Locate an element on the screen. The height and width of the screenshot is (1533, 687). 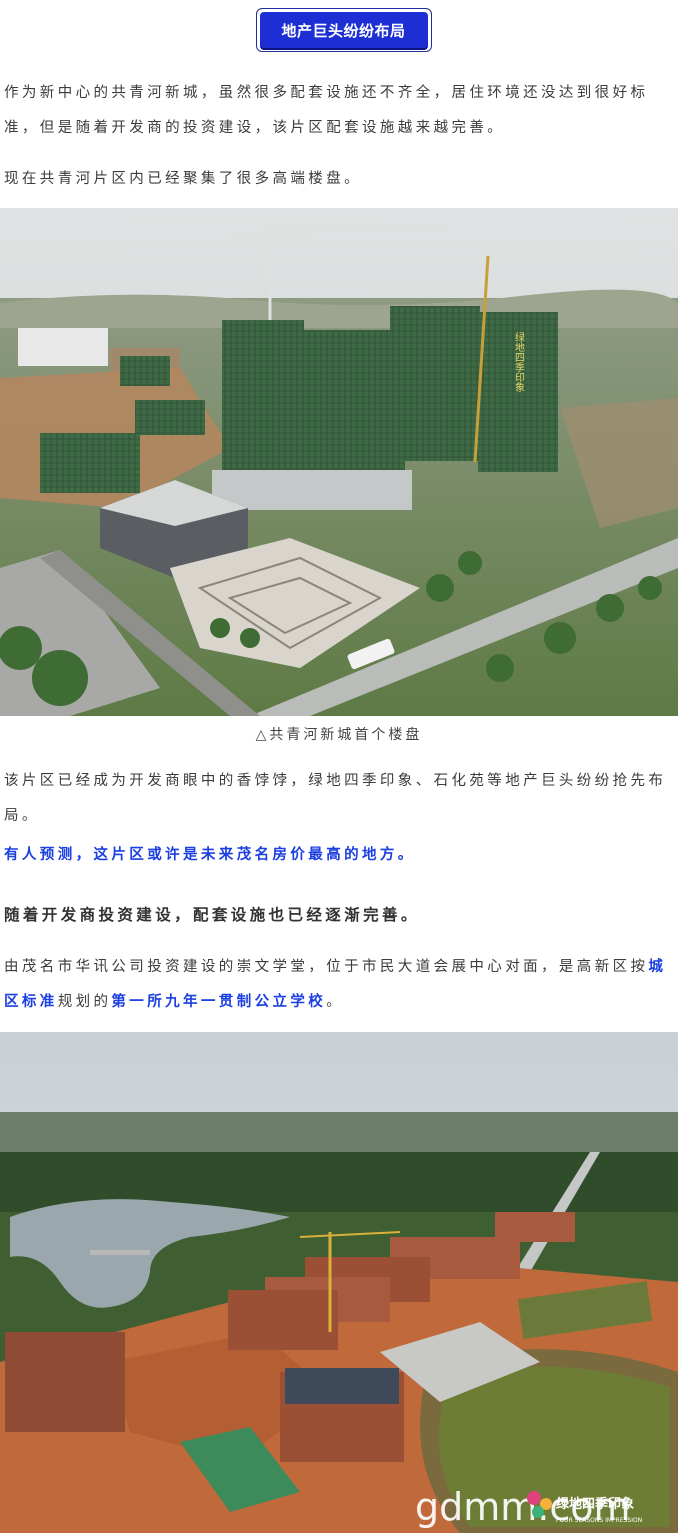
section-badge: 地产巨头纷纷布局 is located at coordinates (343, 30).